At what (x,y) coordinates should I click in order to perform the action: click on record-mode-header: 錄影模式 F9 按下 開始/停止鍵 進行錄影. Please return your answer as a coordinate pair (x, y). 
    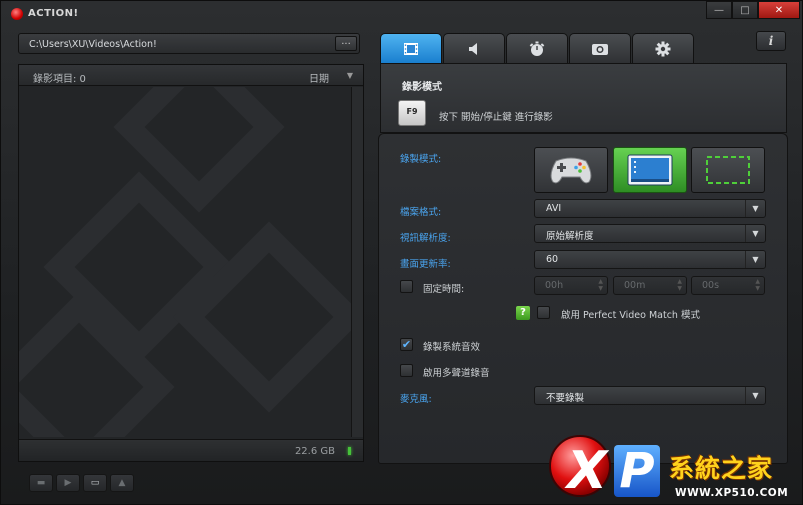
    Looking at the image, I should click on (583, 98).